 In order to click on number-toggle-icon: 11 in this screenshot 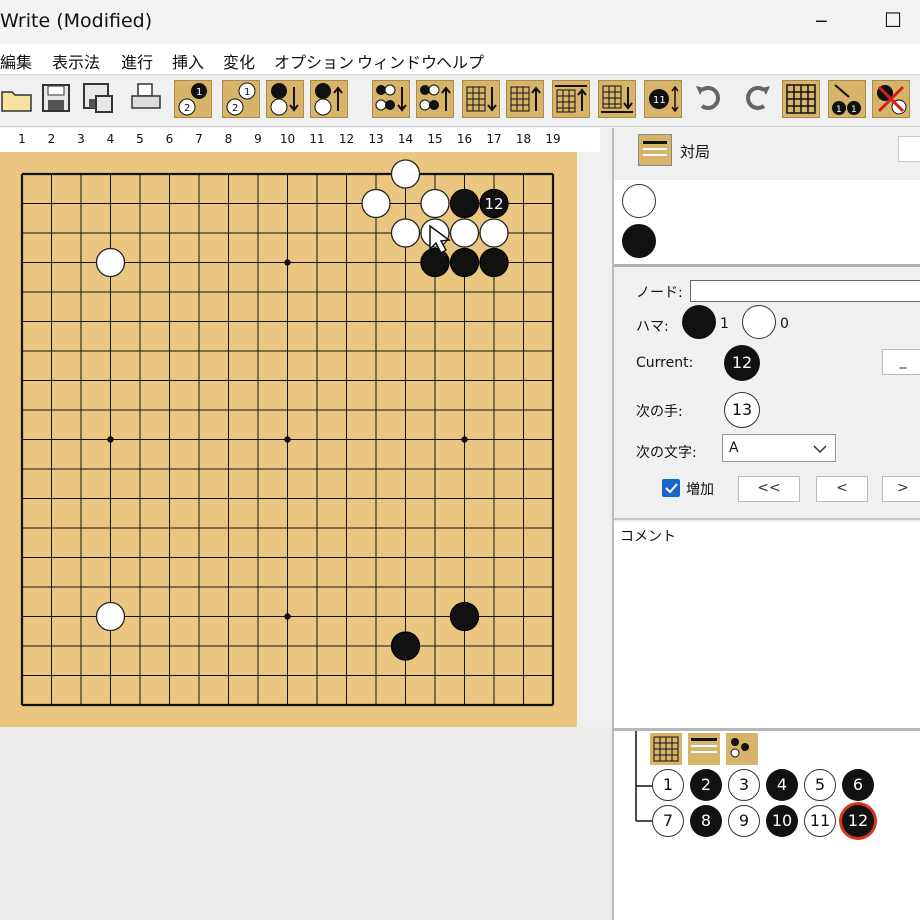, I will do `click(663, 99)`.